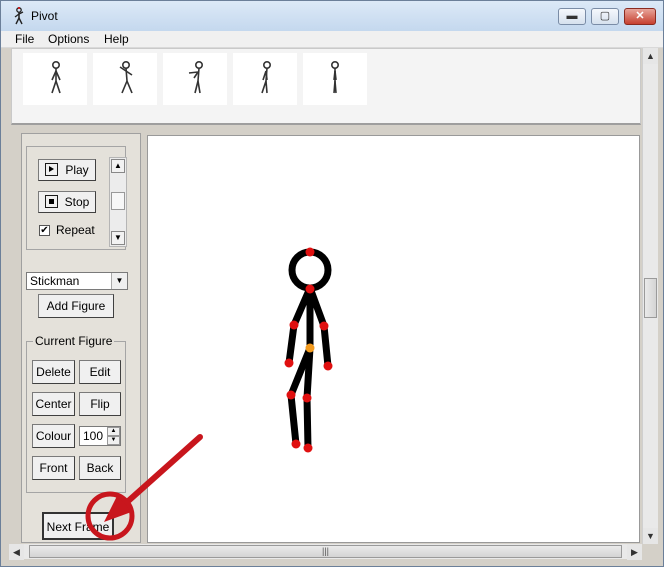 This screenshot has width=664, height=567. I want to click on arrow-right-icon: ▶, so click(634, 552).